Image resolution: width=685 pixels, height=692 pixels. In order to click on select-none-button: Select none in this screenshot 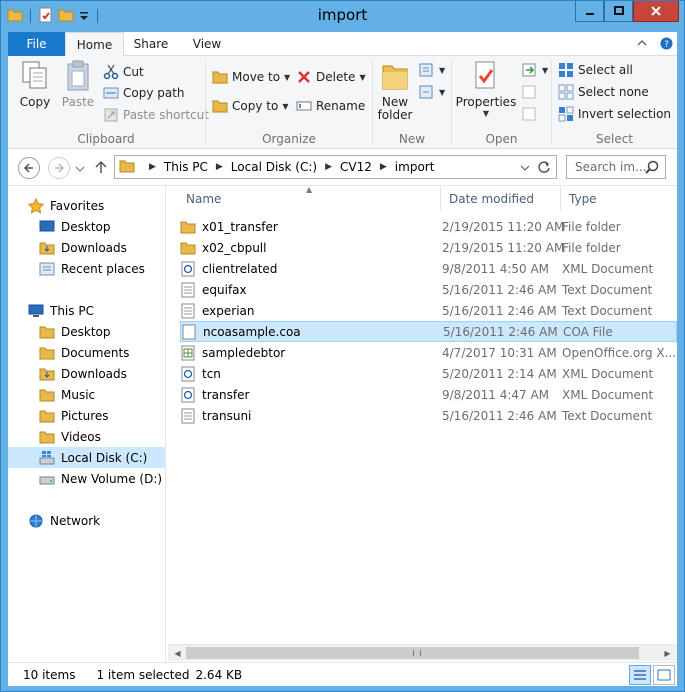, I will do `click(603, 92)`.